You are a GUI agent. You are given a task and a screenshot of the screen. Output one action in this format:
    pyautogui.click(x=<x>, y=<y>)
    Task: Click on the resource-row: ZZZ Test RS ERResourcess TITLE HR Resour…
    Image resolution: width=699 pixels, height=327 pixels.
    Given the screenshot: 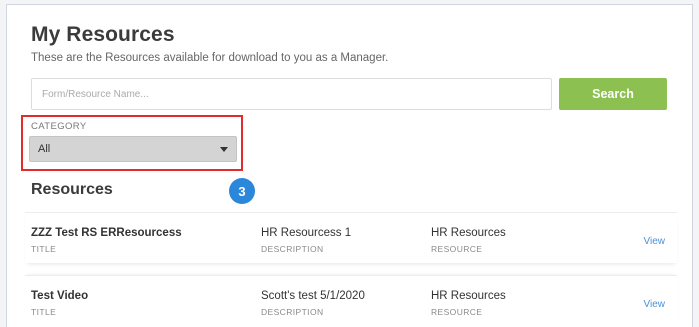 What is the action you would take?
    pyautogui.click(x=351, y=237)
    